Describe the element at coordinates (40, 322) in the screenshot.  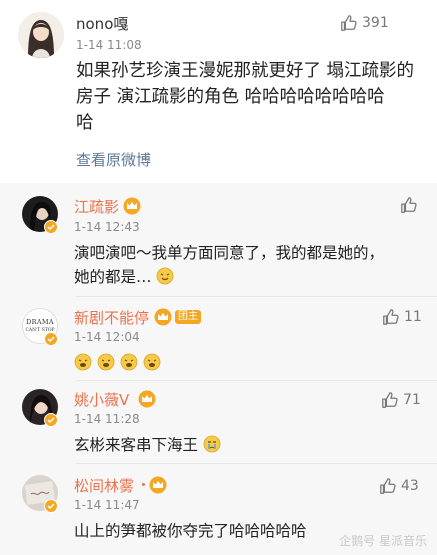
I see `avatar-caption: DRAMA` at that location.